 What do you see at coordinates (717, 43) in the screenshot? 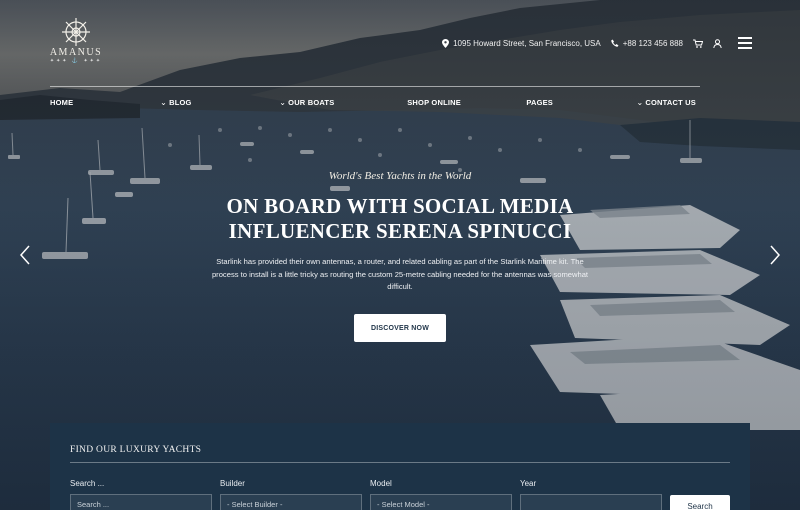
I see `user-icon` at bounding box center [717, 43].